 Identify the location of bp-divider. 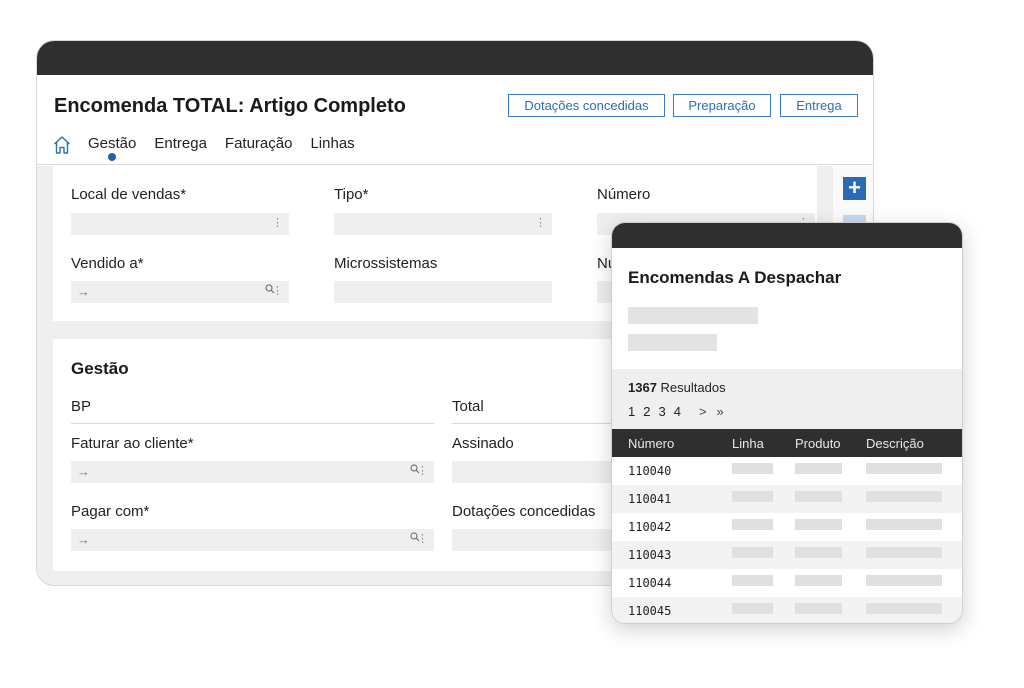
(252, 423).